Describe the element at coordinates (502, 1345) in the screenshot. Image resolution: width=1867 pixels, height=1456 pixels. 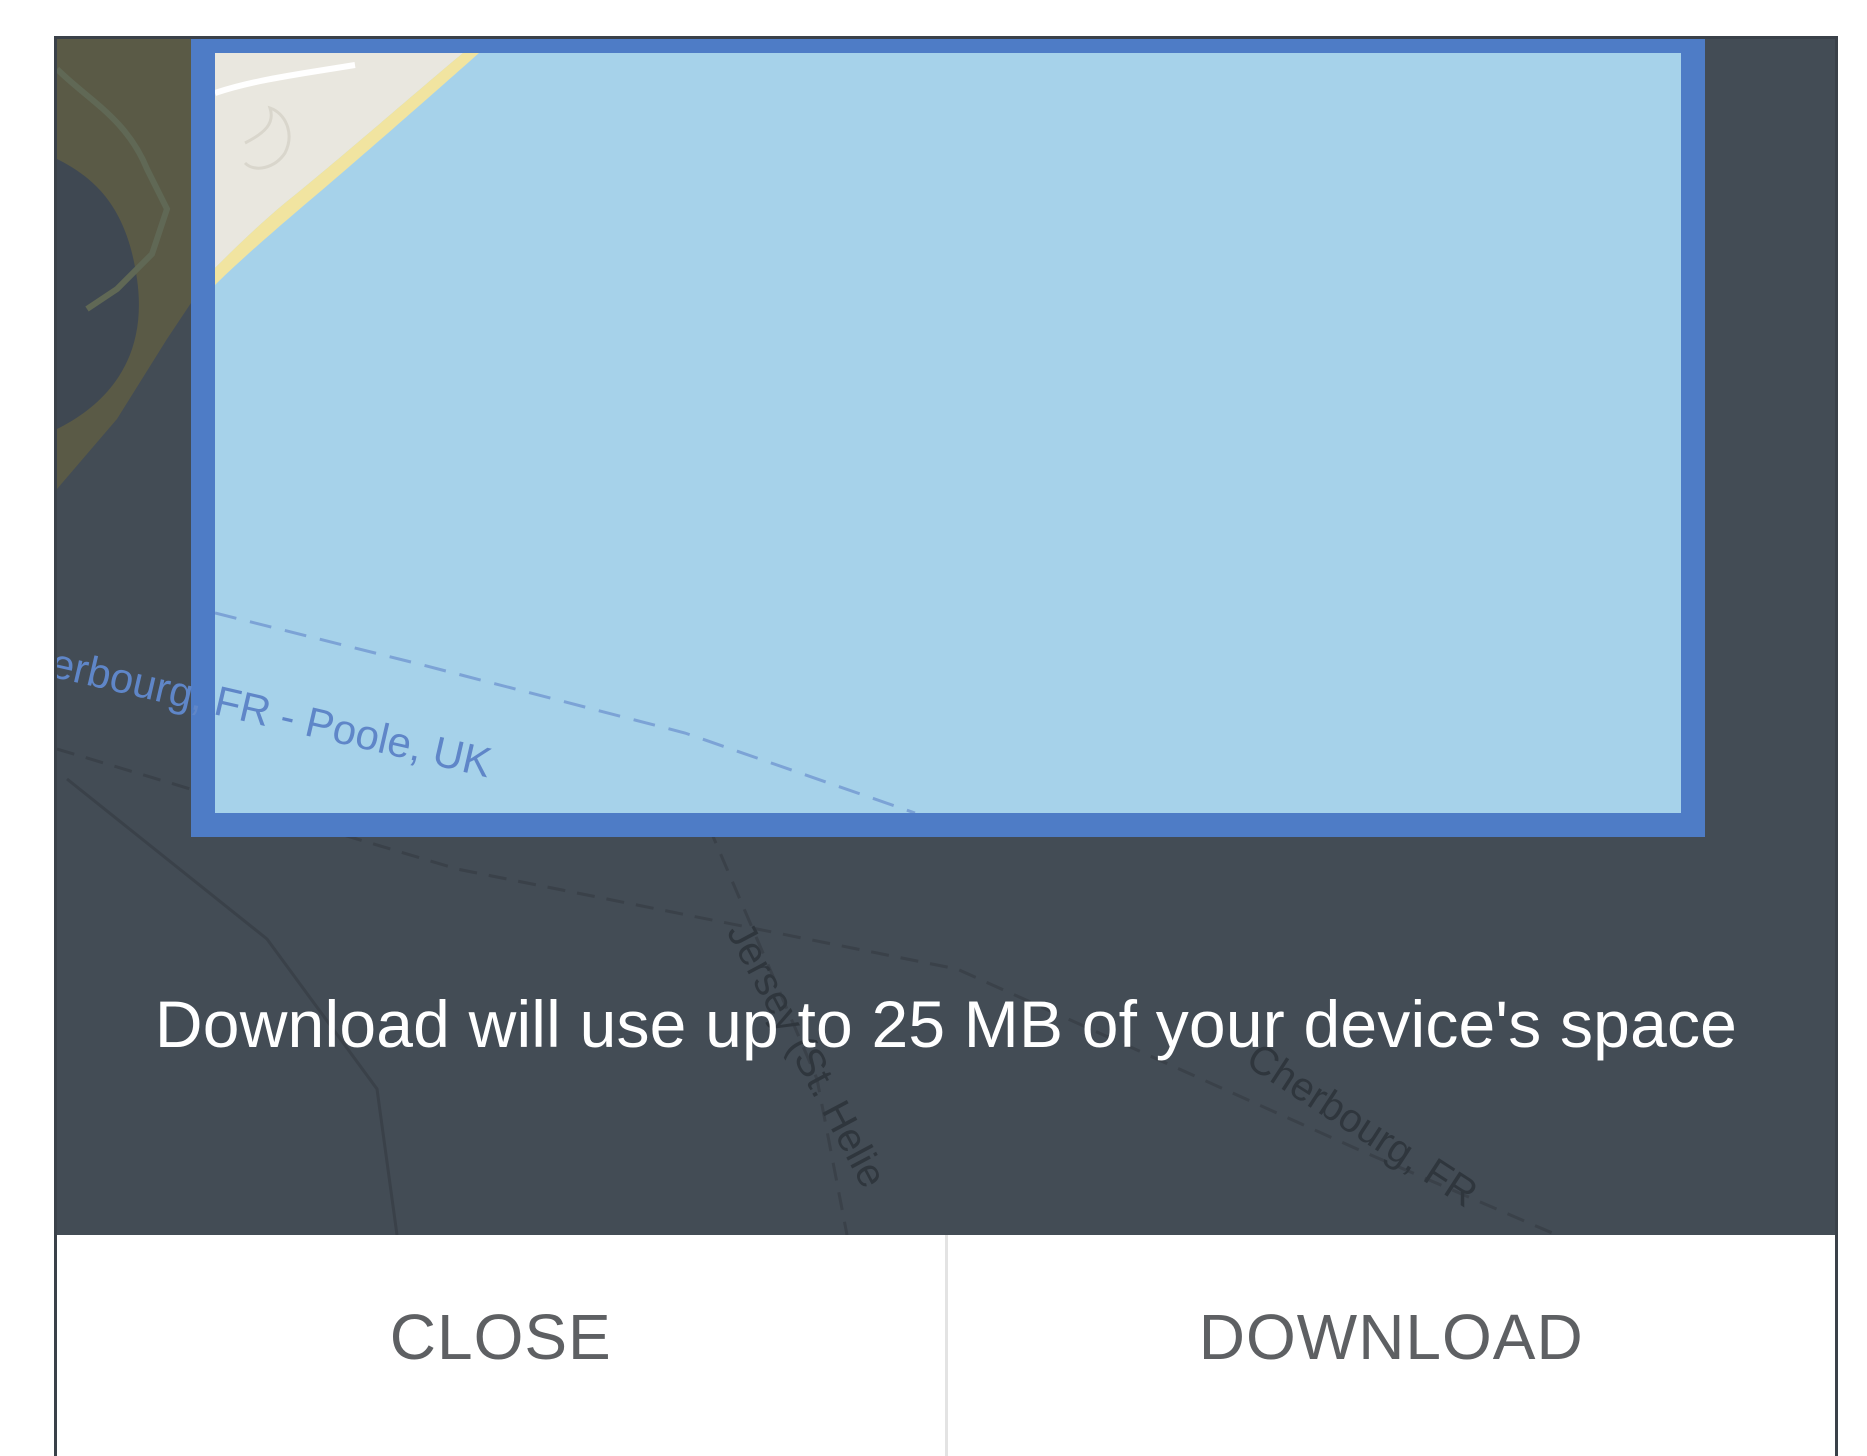
I see `close-button: CLOSE` at that location.